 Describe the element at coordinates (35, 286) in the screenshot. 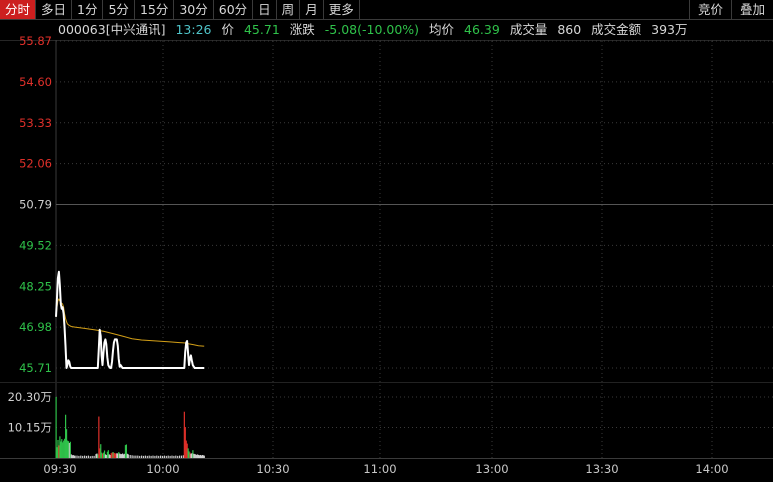

I see `price-tick-label: 48.25` at that location.